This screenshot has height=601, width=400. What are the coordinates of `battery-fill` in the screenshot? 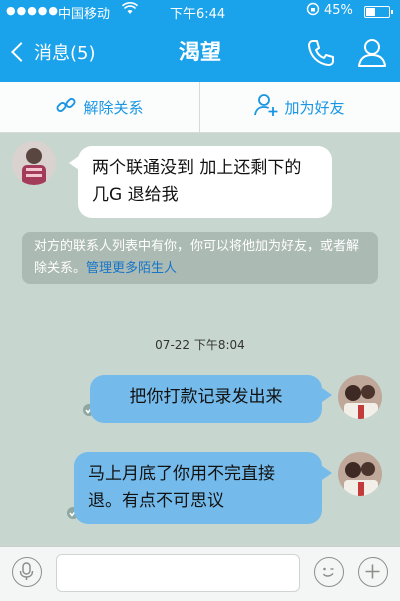 It's located at (370, 12).